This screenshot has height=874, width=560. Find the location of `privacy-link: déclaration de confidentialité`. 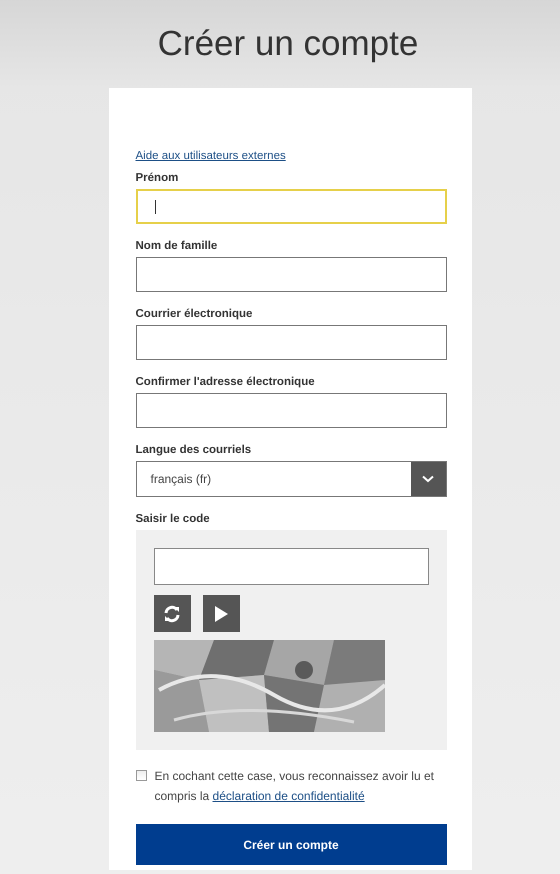

privacy-link: déclaration de confidentialité is located at coordinates (288, 796).